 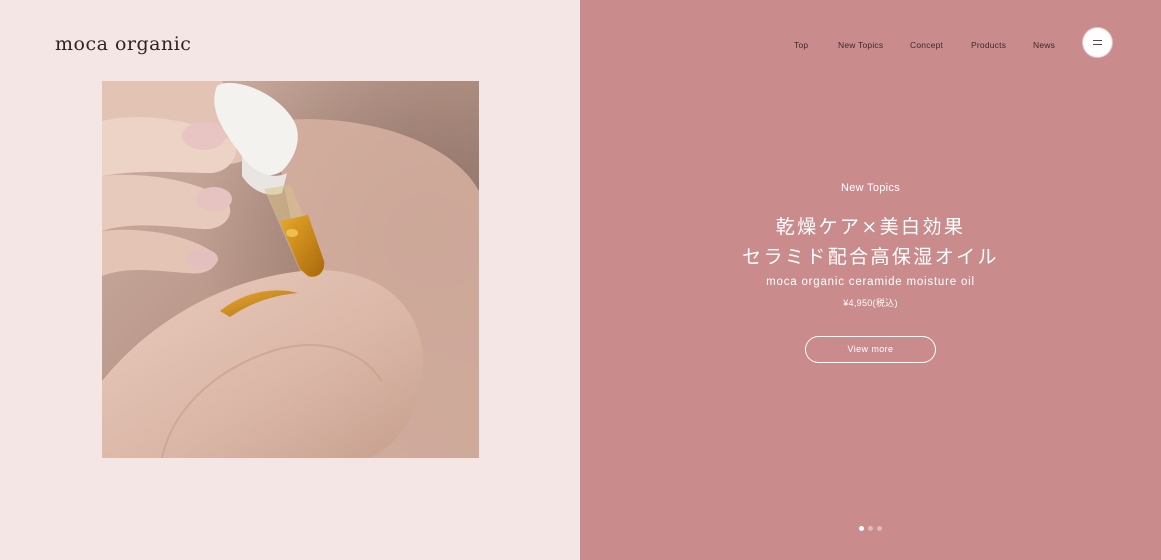 I want to click on hero-kicker: New Topics, so click(x=870, y=188).